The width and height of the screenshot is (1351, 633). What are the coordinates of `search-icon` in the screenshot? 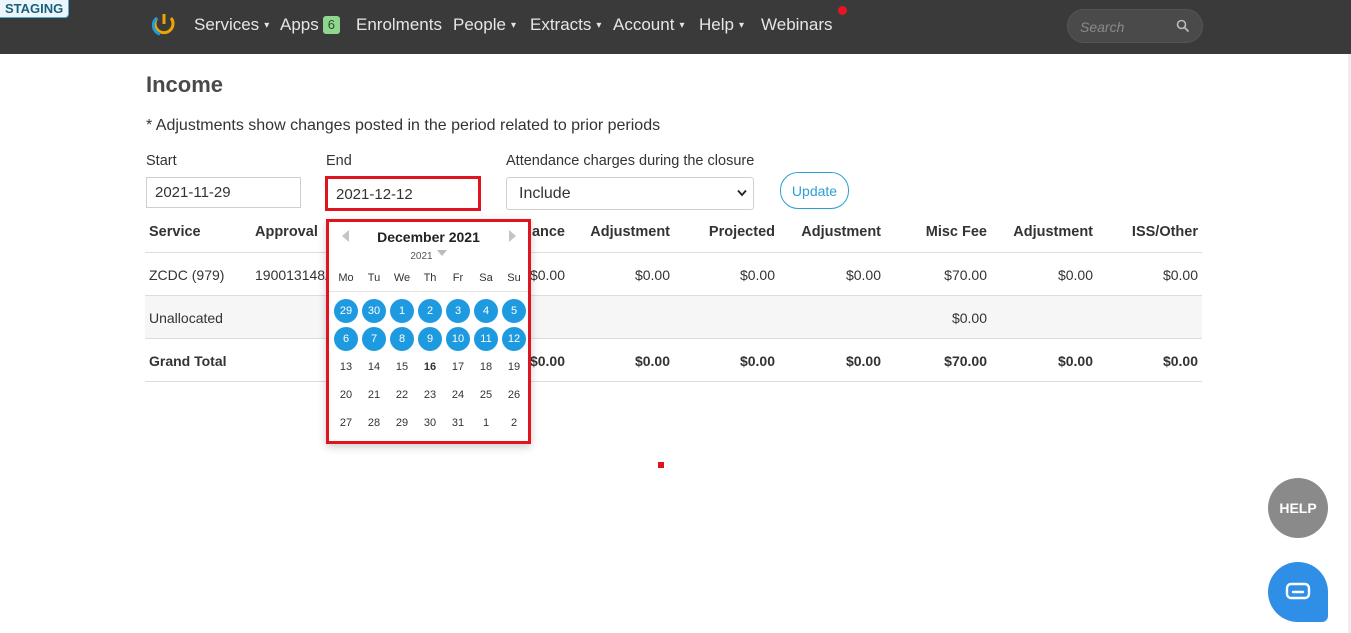 It's located at (1183, 26).